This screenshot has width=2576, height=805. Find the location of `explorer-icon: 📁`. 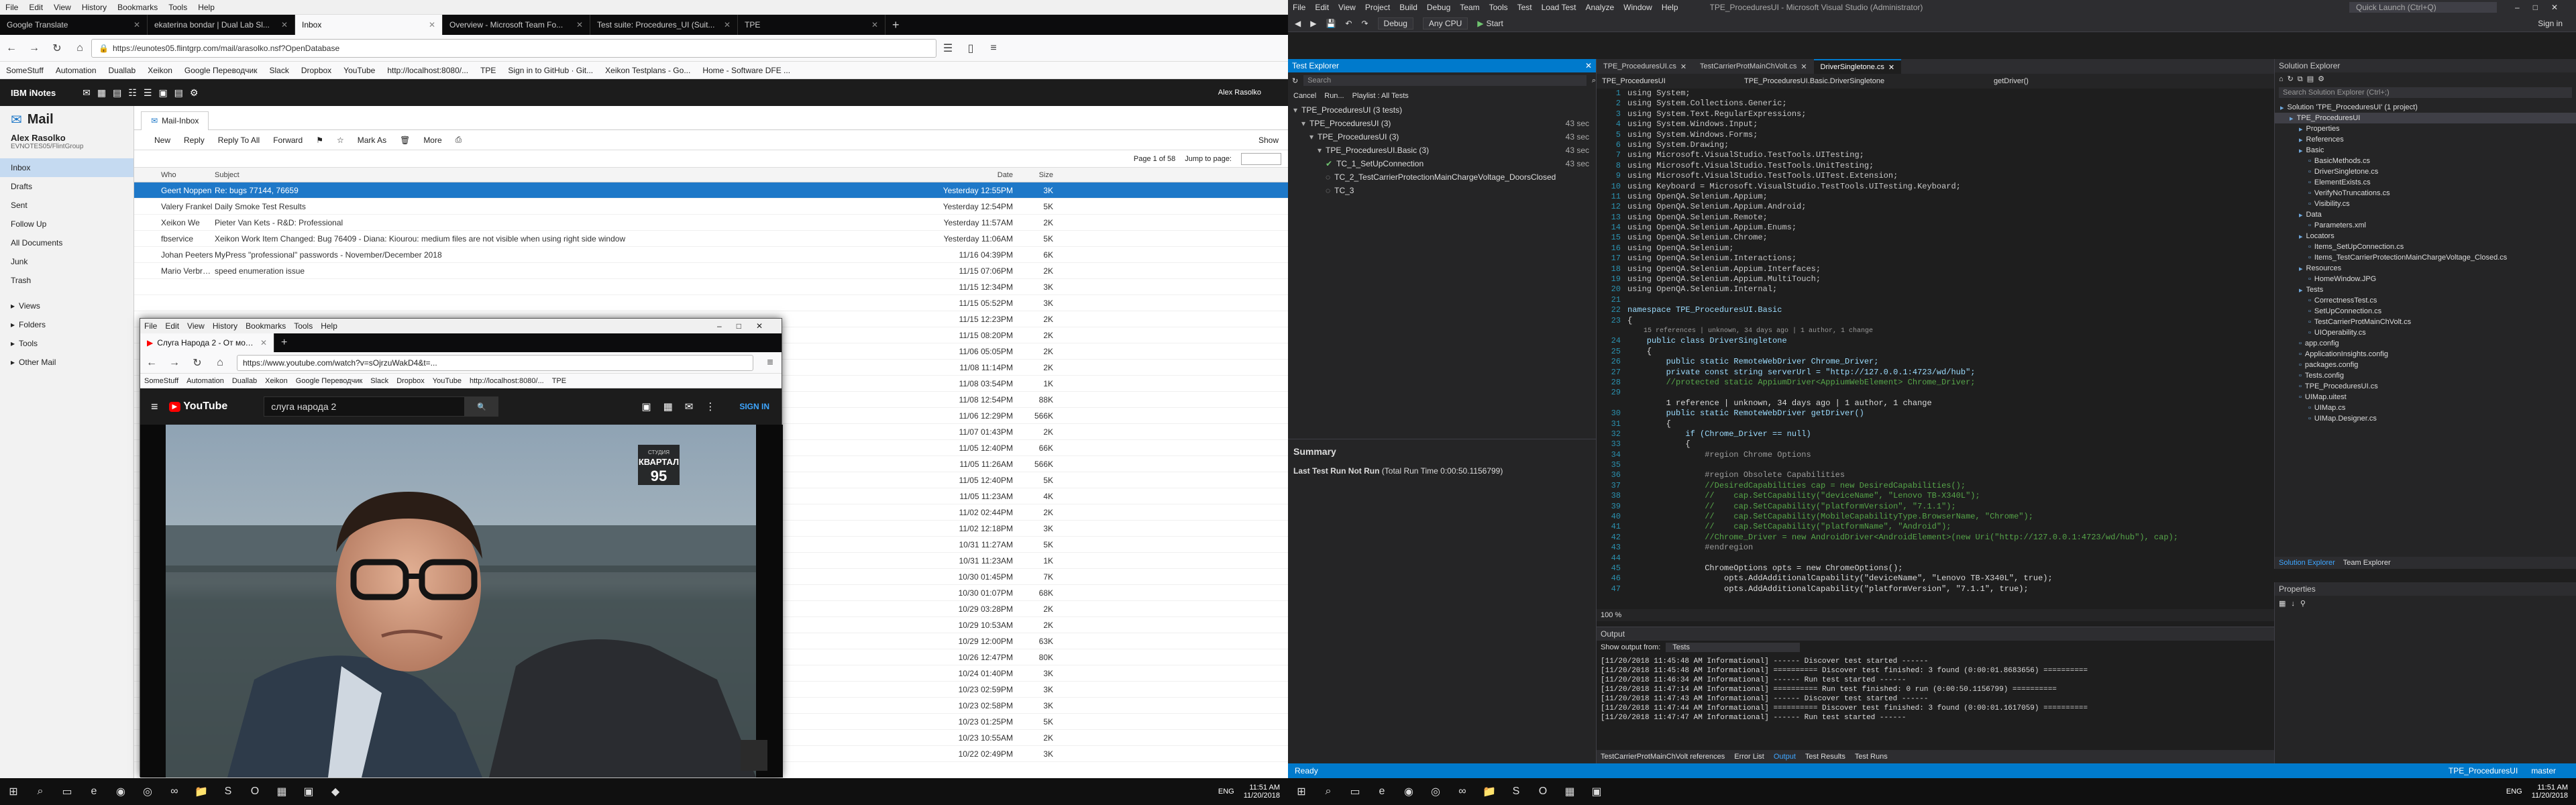

explorer-icon: 📁 is located at coordinates (201, 792).